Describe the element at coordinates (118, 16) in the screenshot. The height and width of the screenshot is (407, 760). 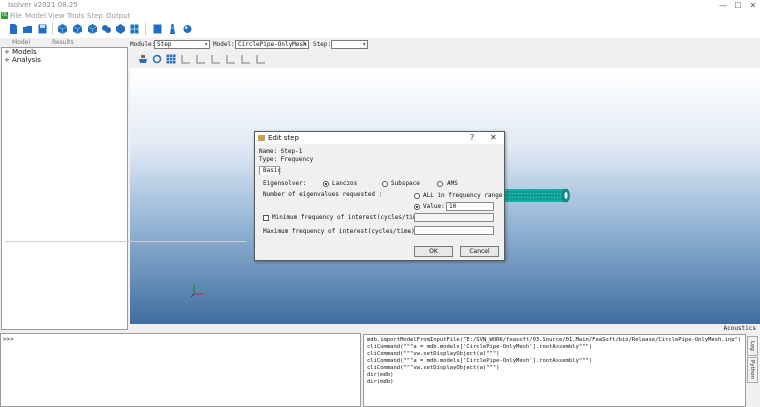
I see `menu-output: Output` at that location.